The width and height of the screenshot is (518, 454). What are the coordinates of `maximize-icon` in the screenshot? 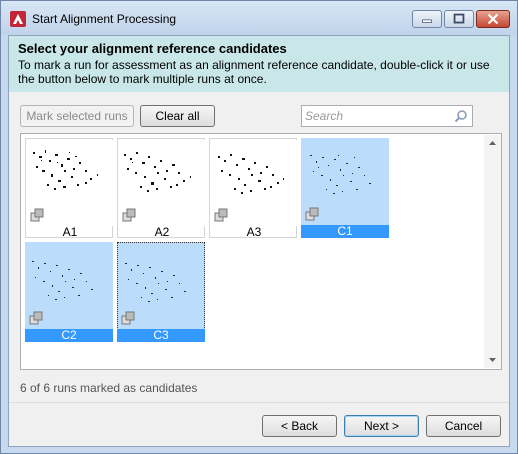 It's located at (459, 18).